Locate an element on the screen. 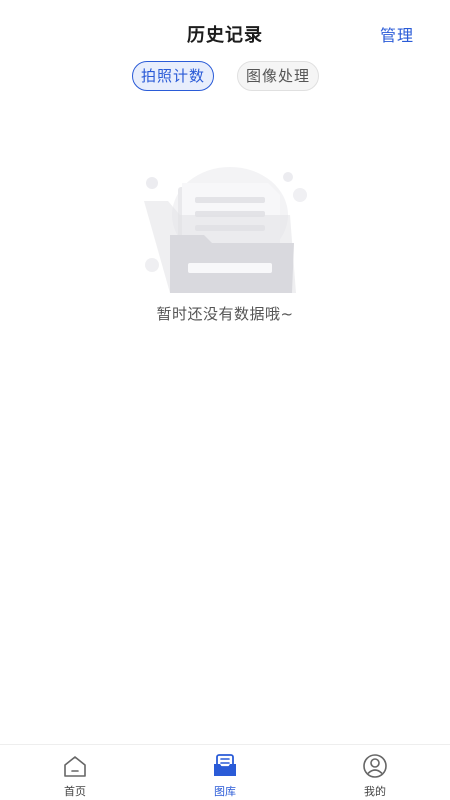 The image size is (450, 800). manage-button: 管理 is located at coordinates (397, 34).